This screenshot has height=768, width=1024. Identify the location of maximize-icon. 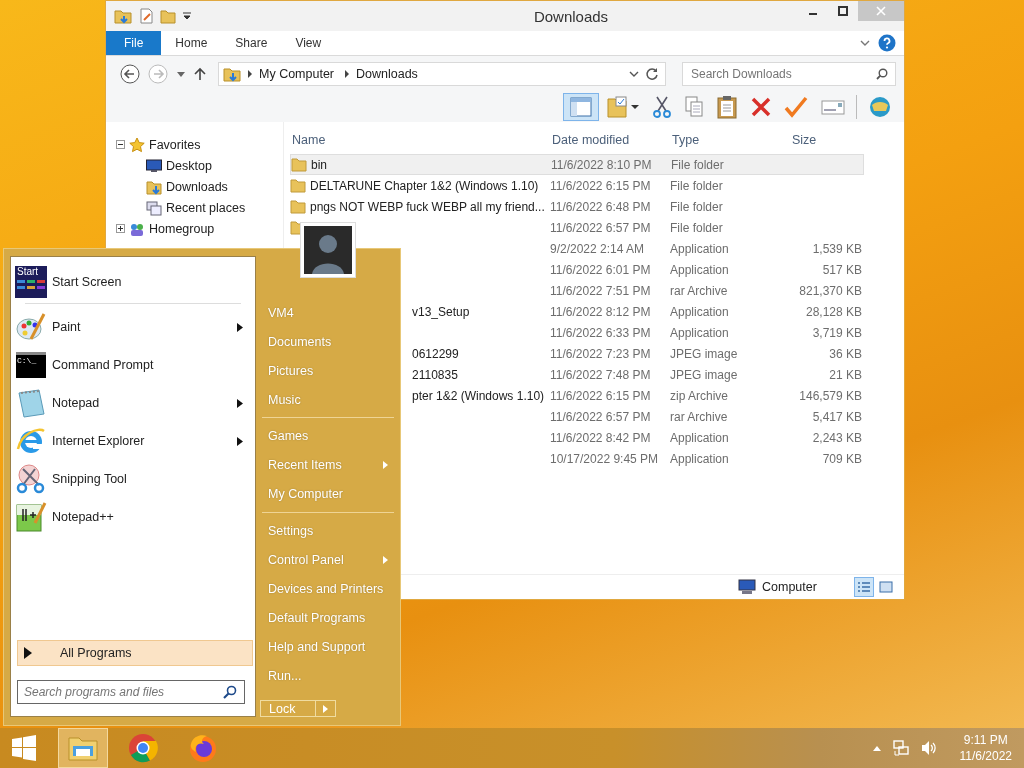
(843, 11).